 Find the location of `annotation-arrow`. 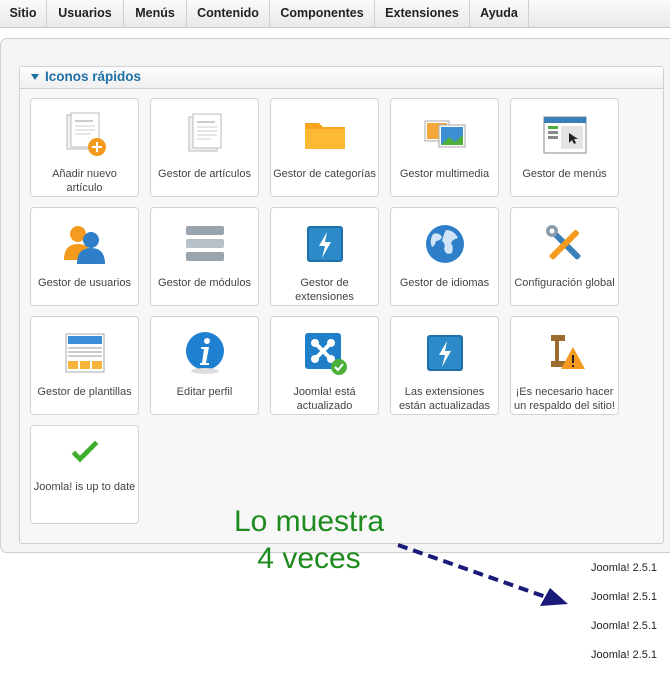

annotation-arrow is located at coordinates (482, 574).